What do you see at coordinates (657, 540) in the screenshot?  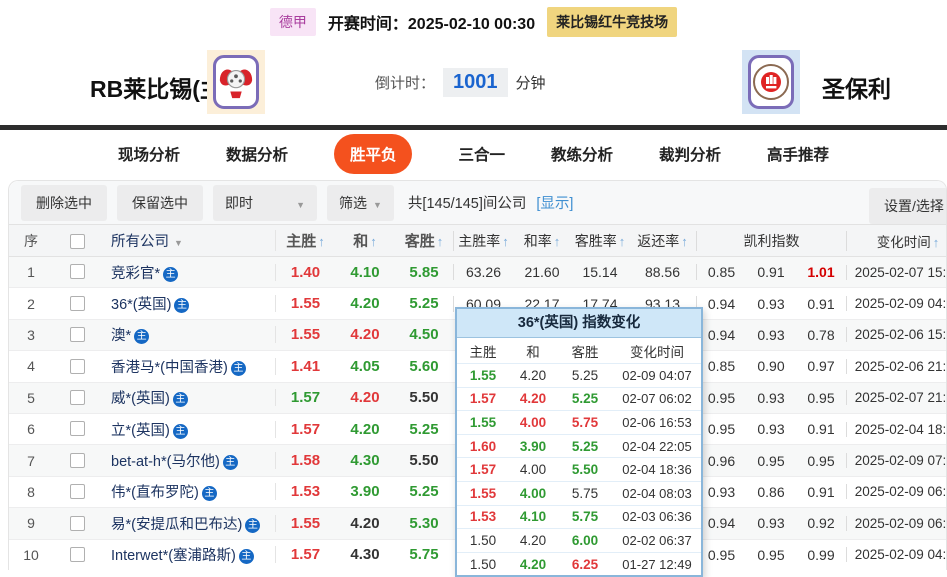 I see `popup-change-time: 02-02 06:37` at bounding box center [657, 540].